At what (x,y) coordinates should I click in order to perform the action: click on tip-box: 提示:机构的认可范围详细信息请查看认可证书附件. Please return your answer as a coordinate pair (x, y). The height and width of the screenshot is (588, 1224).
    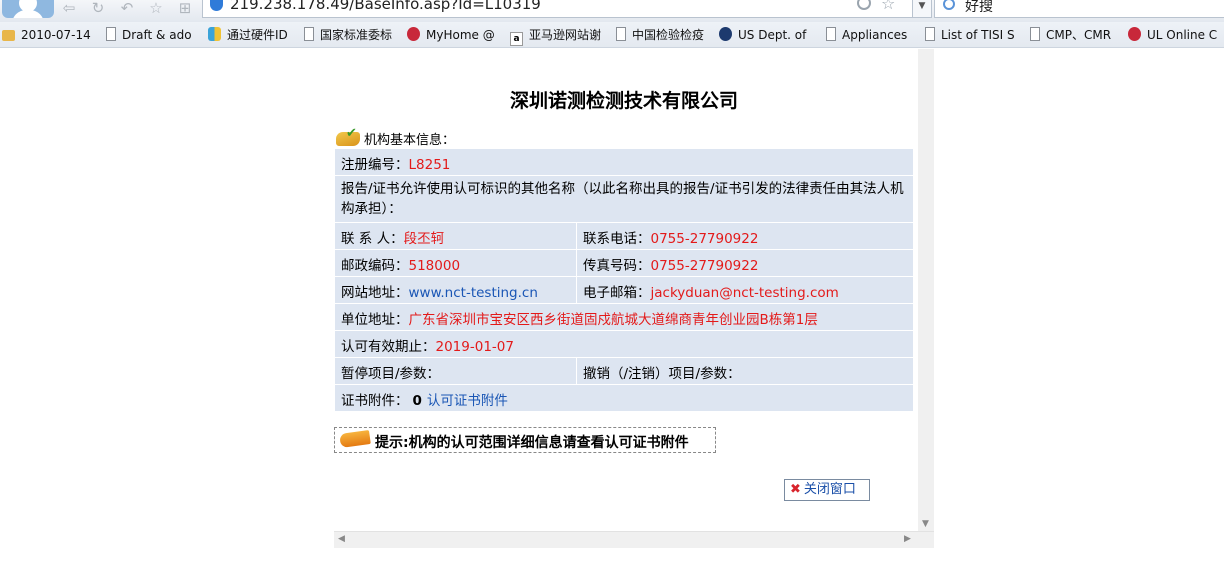
    Looking at the image, I should click on (525, 440).